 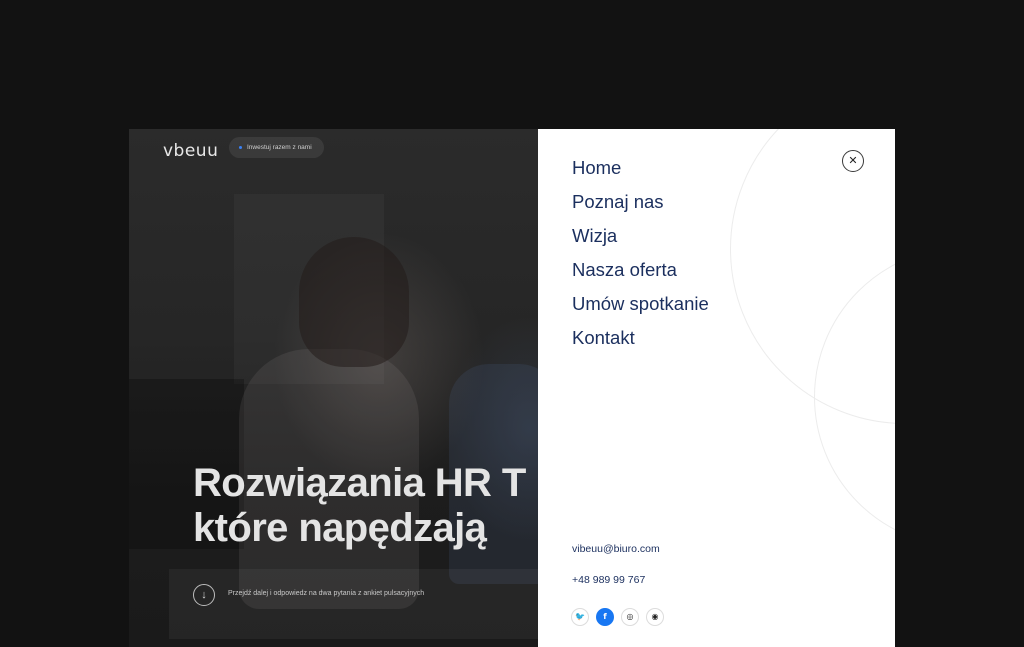 I want to click on pill-dot-icon, so click(x=240, y=147).